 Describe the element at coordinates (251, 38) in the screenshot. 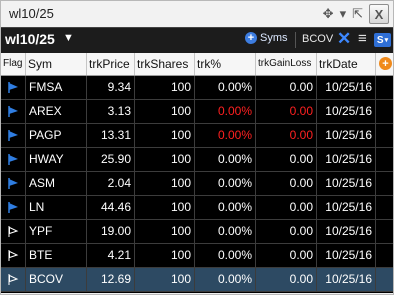

I see `plus-icon: +` at that location.